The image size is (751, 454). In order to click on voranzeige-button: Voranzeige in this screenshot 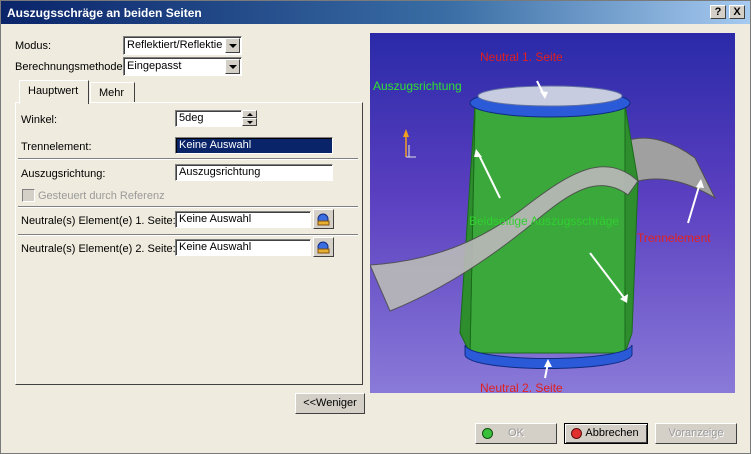, I will do `click(696, 433)`.